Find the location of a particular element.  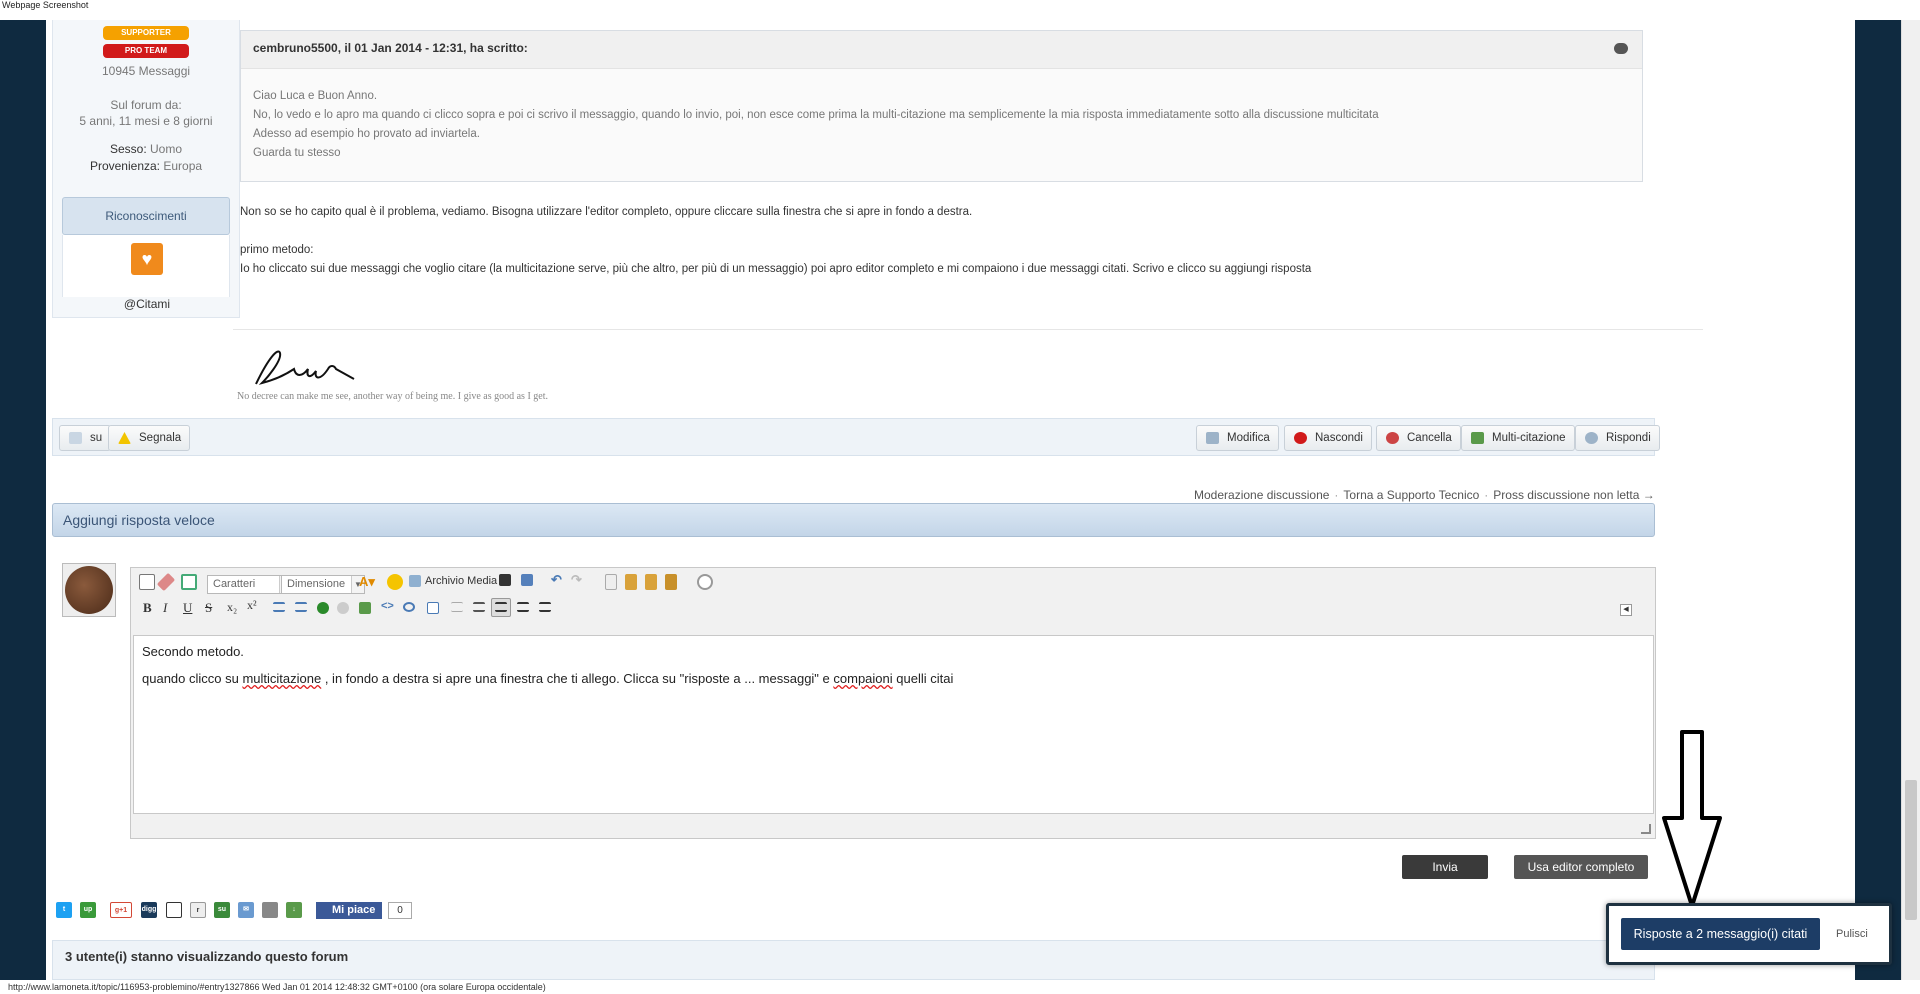

smiley-icon is located at coordinates (395, 582).